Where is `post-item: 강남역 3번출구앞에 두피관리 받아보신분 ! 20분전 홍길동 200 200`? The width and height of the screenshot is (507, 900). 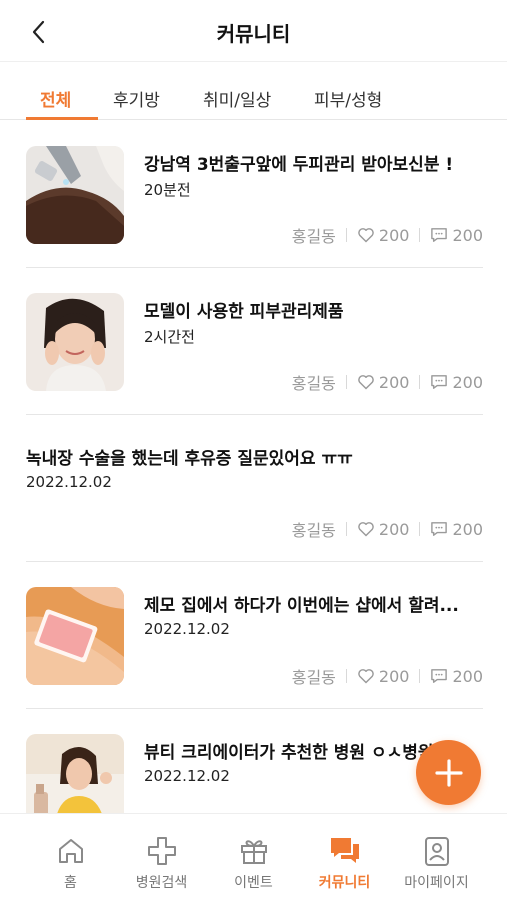 post-item: 강남역 3번출구앞에 두피관리 받아보신분 ! 20분전 홍길동 200 200 is located at coordinates (254, 194).